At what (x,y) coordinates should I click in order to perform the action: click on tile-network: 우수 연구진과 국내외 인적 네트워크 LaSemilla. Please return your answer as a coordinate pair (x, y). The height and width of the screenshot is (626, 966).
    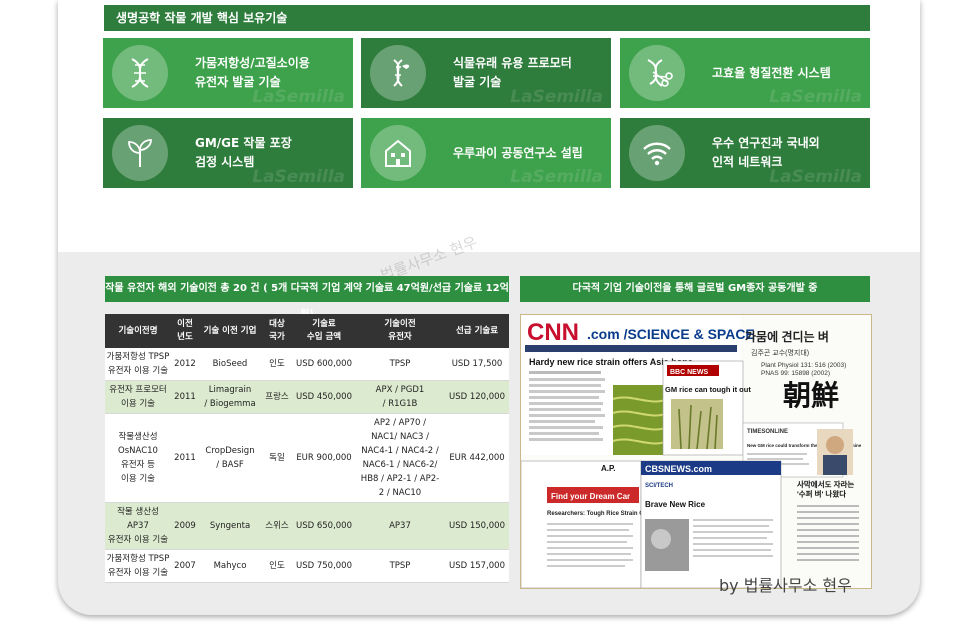
    Looking at the image, I should click on (745, 153).